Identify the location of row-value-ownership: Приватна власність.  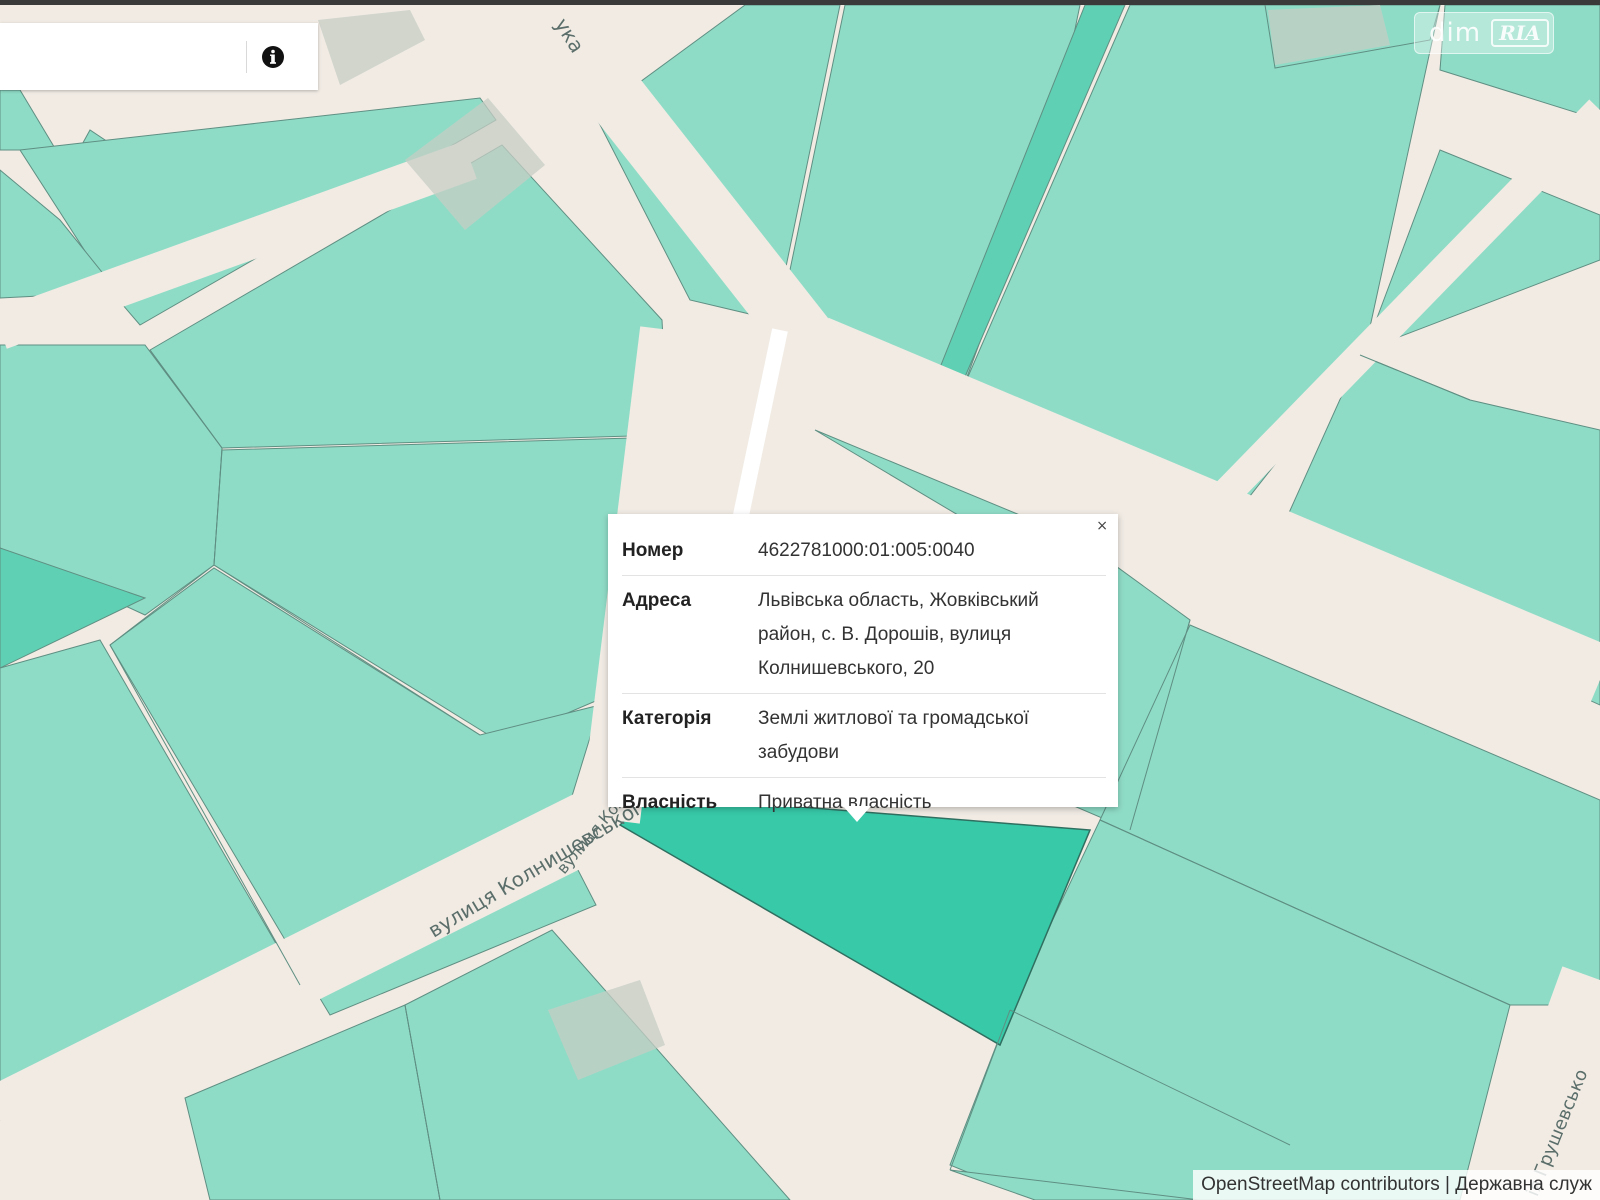
(845, 802).